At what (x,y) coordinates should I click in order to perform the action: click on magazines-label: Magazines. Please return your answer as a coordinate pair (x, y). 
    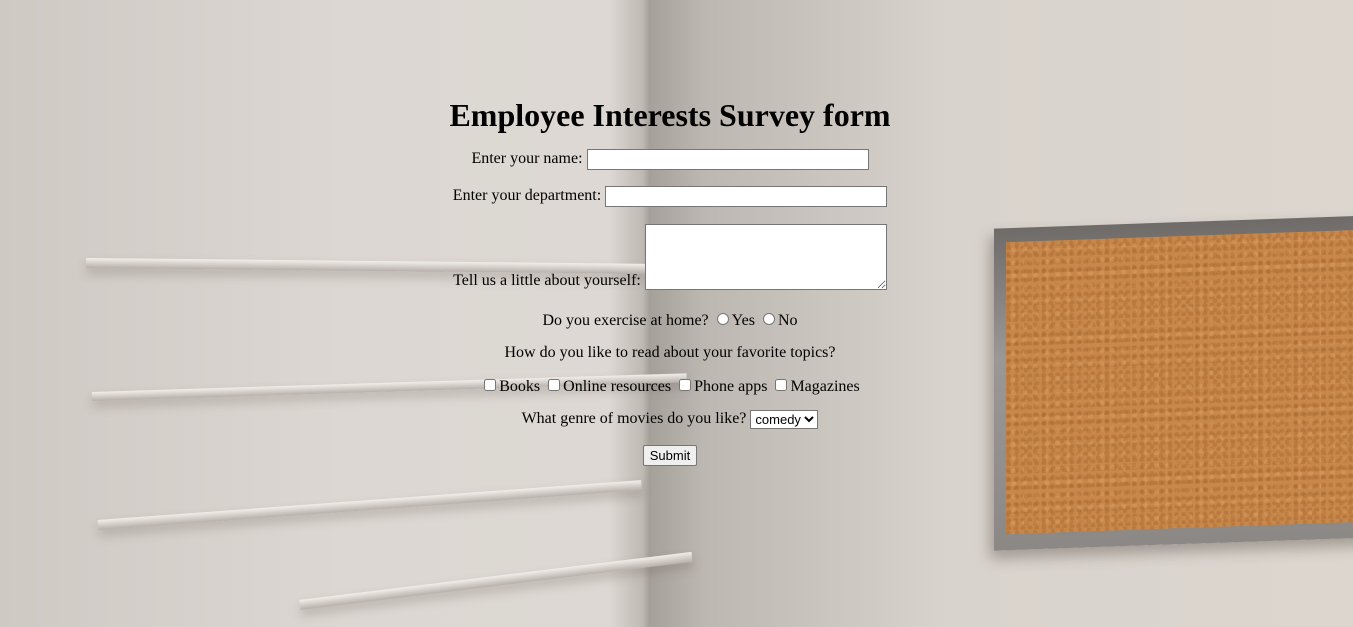
    Looking at the image, I should click on (825, 386).